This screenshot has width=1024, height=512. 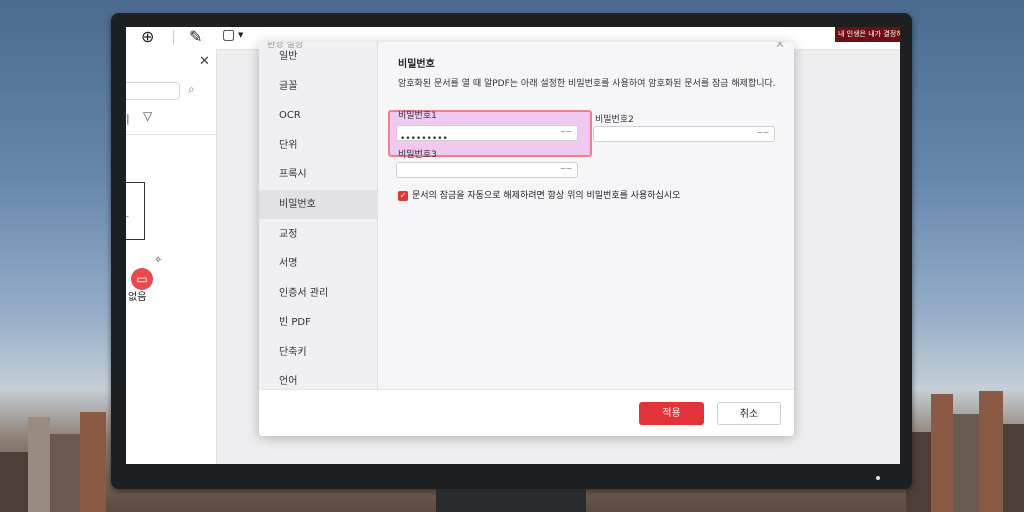 What do you see at coordinates (671, 413) in the screenshot?
I see `apply-button: 적용` at bounding box center [671, 413].